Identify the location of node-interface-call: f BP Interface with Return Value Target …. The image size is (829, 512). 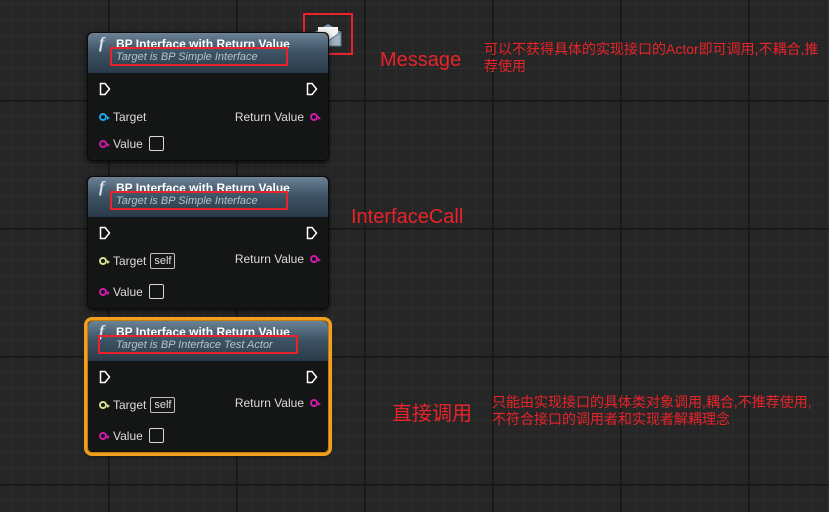
(208, 242).